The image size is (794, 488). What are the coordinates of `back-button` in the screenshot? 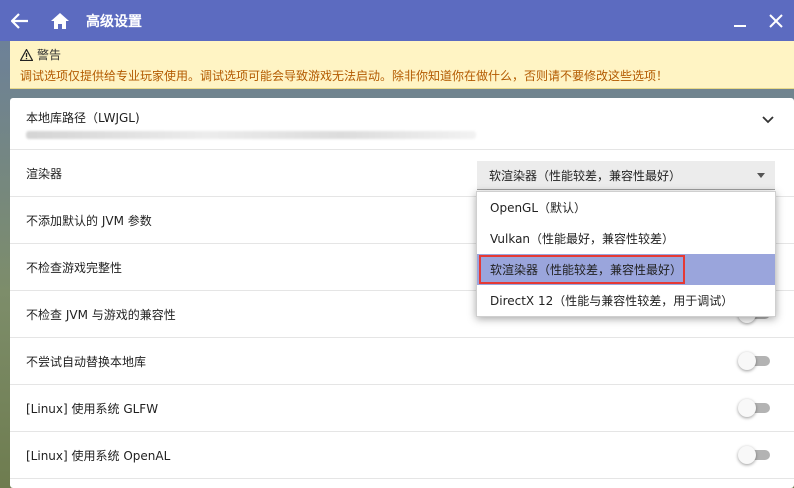 It's located at (20, 20).